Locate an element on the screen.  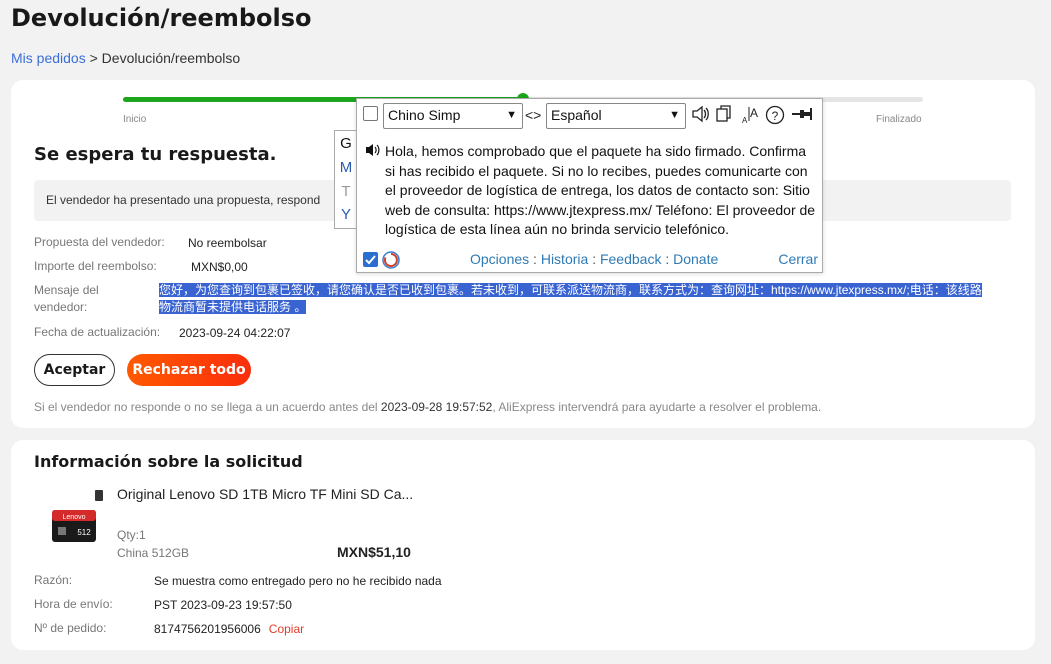
copy-order-button: Copiar is located at coordinates (286, 629).